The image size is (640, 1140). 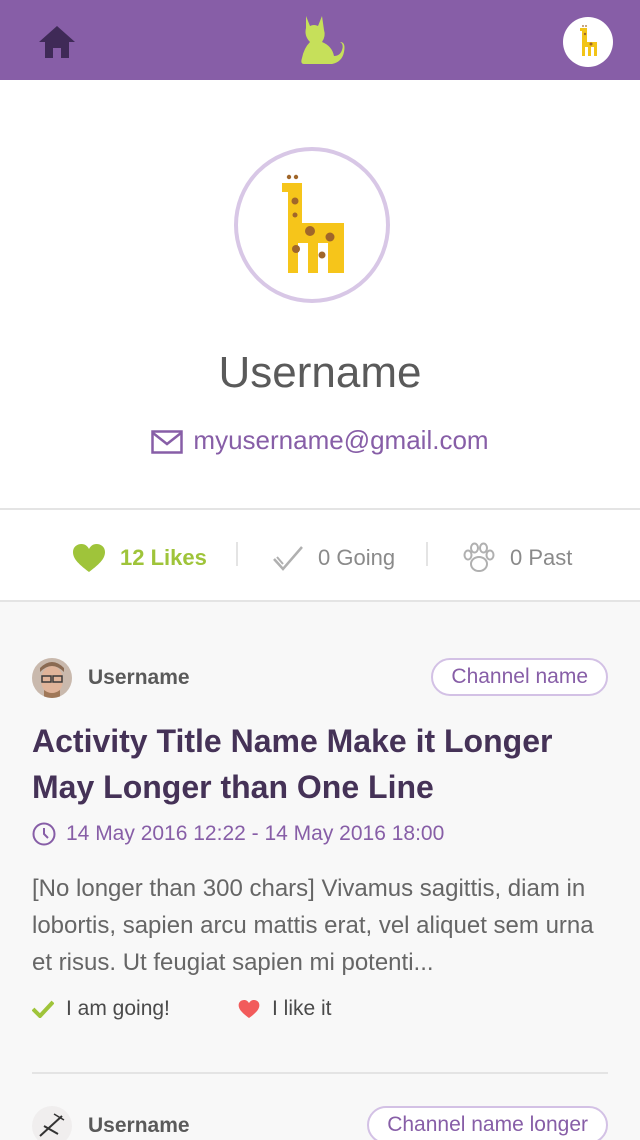 I want to click on card-header: Username Channel name, so click(x=320, y=680).